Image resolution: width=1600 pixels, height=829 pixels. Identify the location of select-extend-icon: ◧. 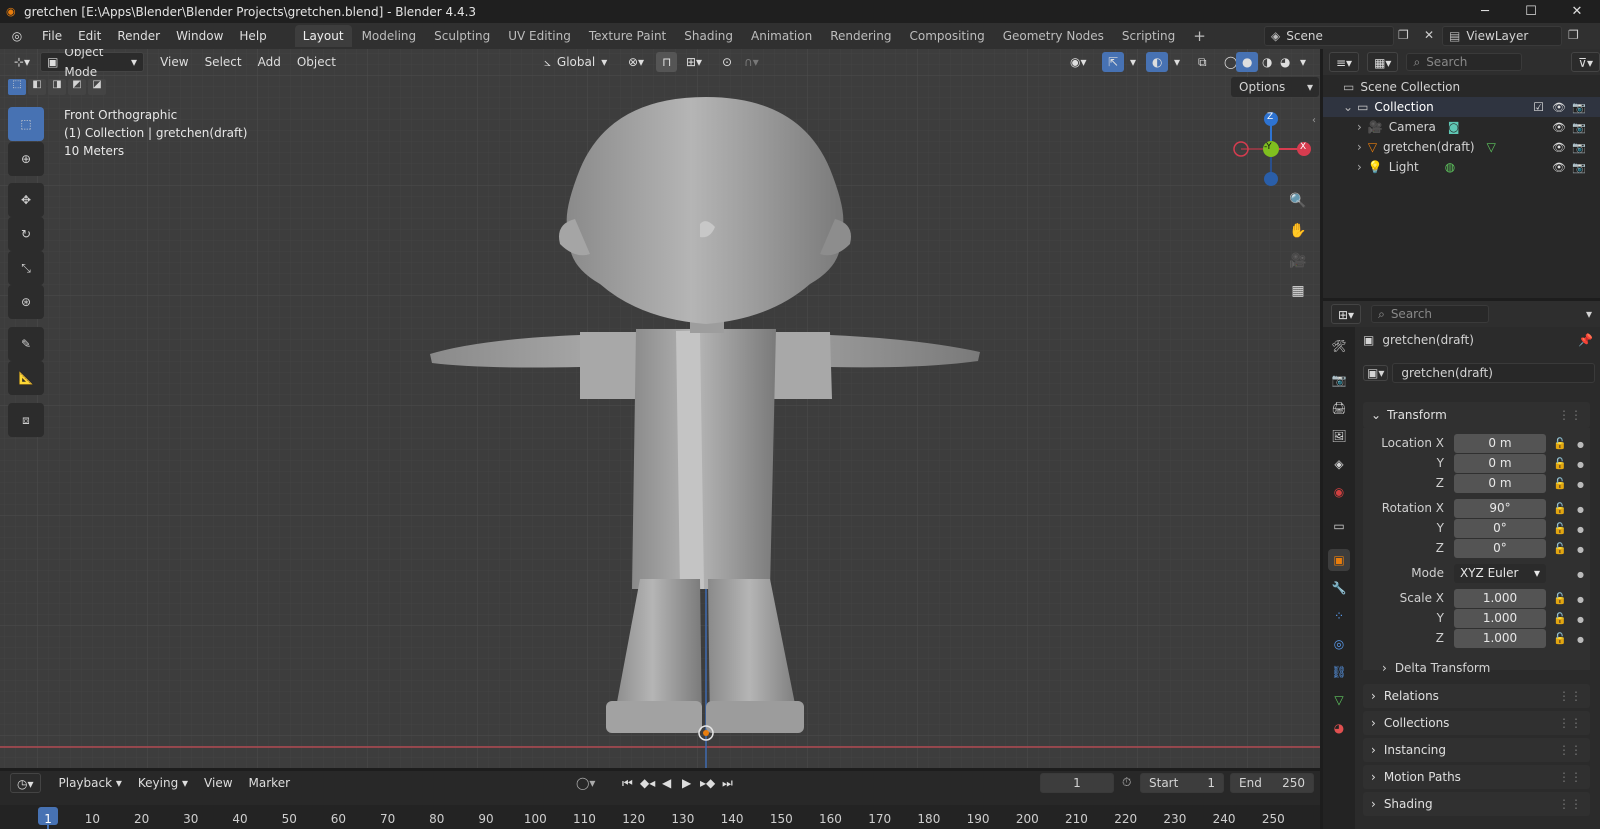
(37, 87).